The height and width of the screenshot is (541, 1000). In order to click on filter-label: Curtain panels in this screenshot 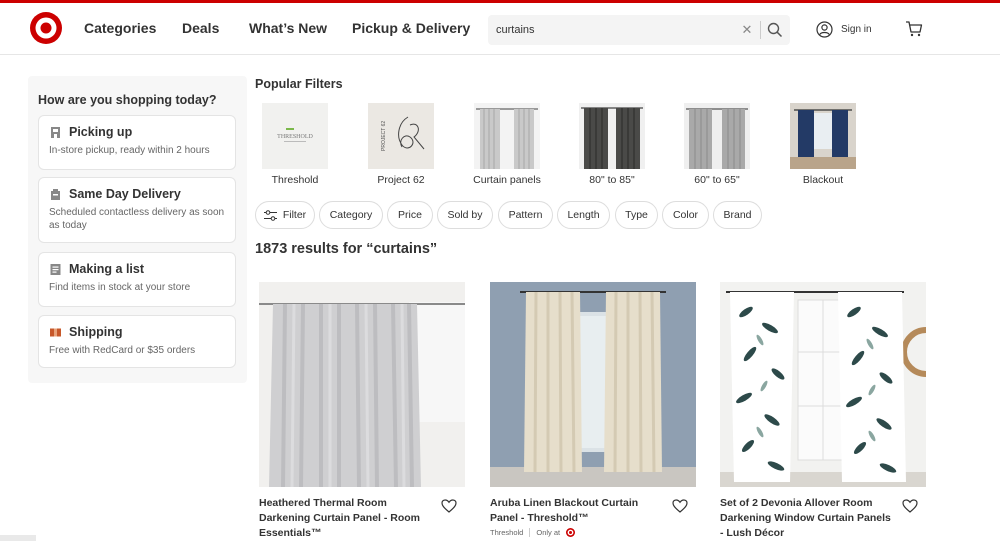, I will do `click(507, 180)`.